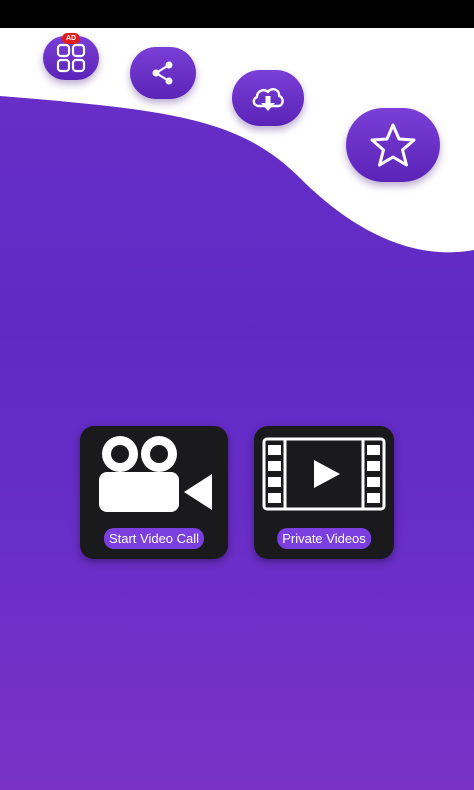  I want to click on star-icon, so click(393, 145).